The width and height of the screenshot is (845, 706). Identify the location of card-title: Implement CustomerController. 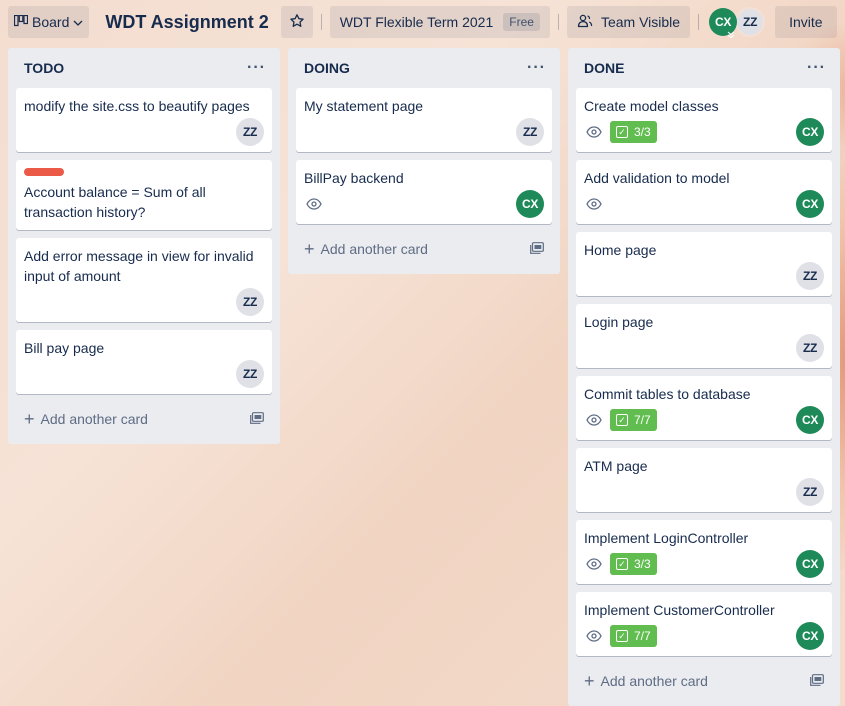
(679, 610).